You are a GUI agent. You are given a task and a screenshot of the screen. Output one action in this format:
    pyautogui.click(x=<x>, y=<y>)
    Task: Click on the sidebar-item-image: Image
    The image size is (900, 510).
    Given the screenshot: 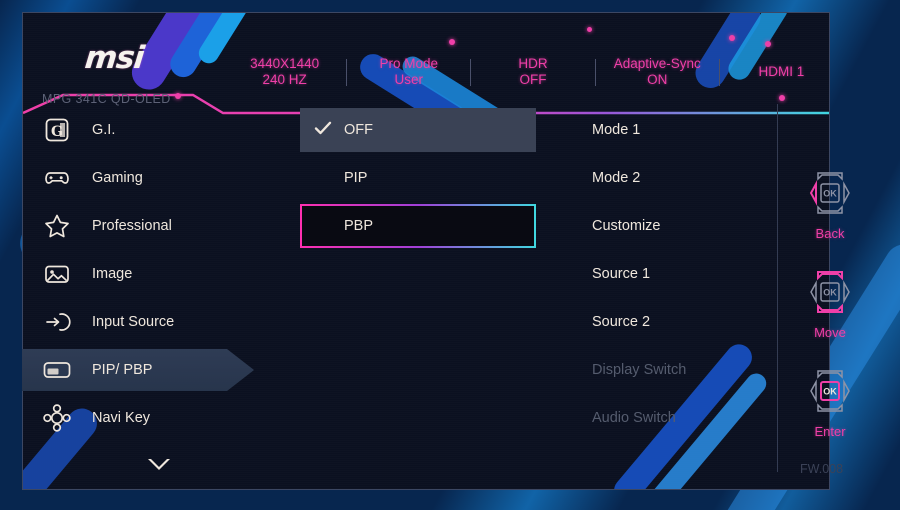 What is the action you would take?
    pyautogui.click(x=147, y=274)
    